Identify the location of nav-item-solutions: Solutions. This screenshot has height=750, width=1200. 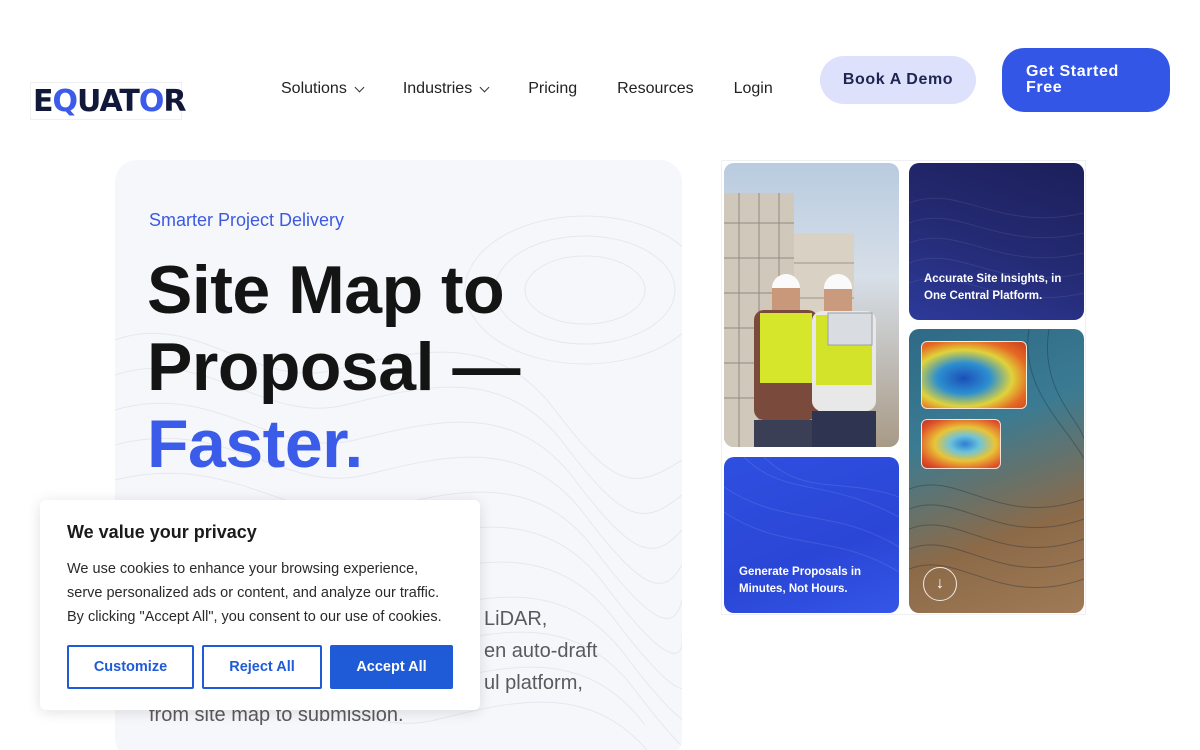
(323, 89).